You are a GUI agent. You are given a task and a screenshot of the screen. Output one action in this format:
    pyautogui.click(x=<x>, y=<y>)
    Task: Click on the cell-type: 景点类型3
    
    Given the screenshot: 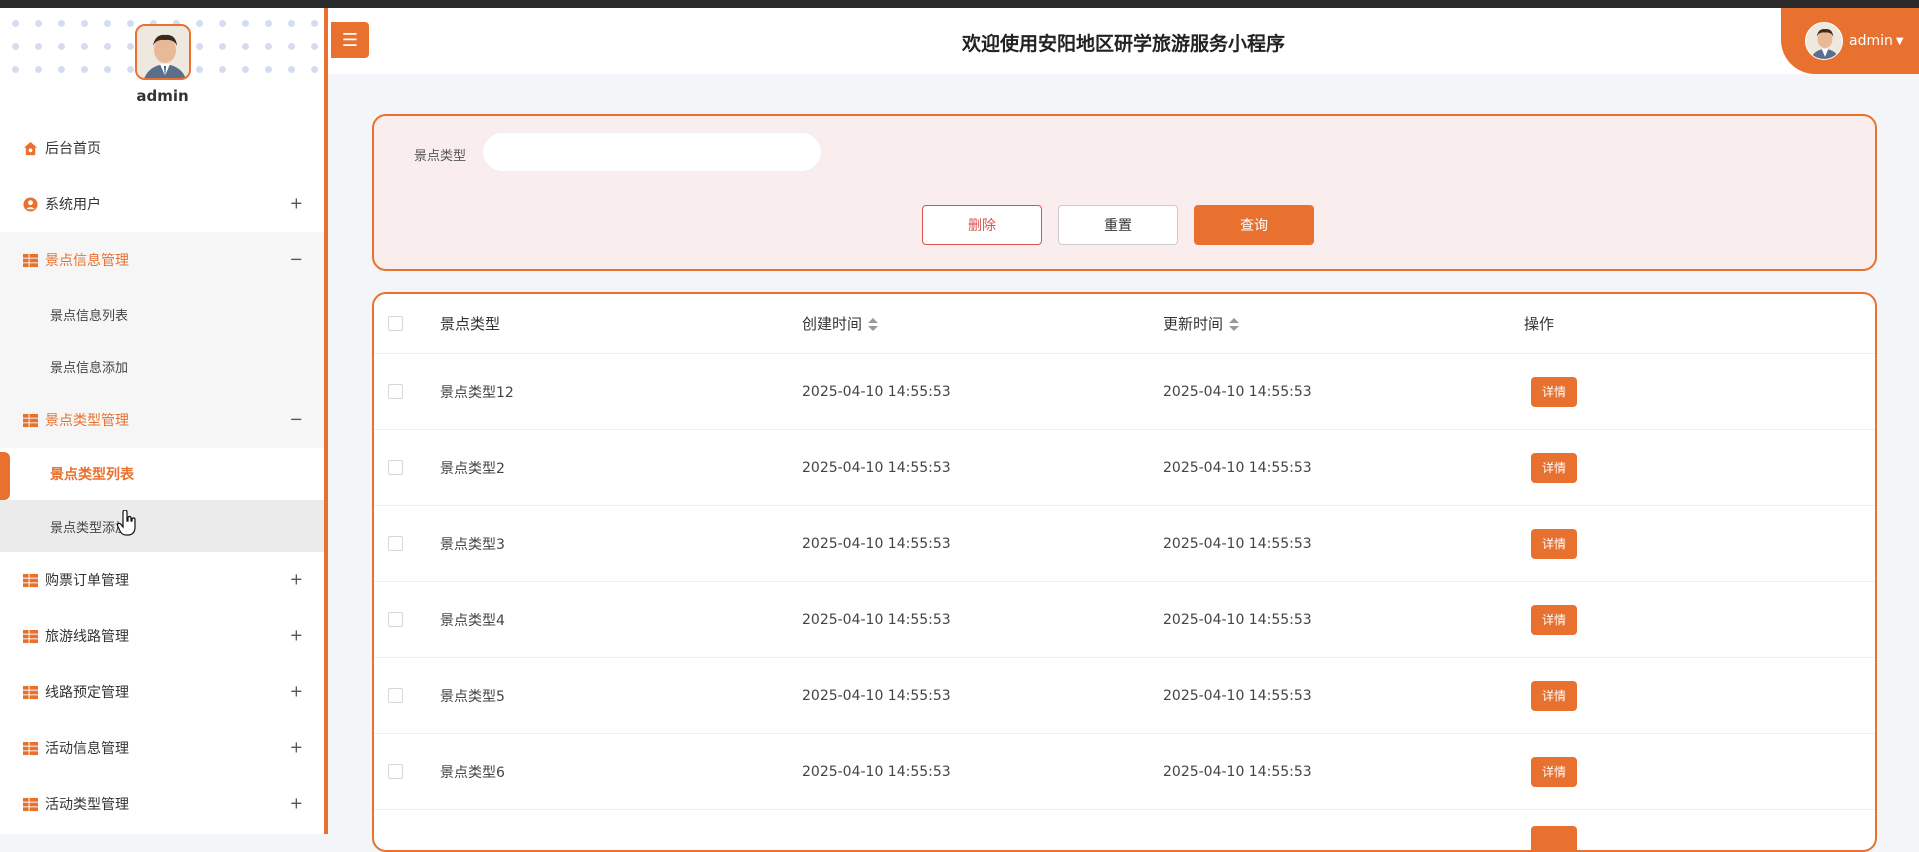 What is the action you would take?
    pyautogui.click(x=472, y=544)
    